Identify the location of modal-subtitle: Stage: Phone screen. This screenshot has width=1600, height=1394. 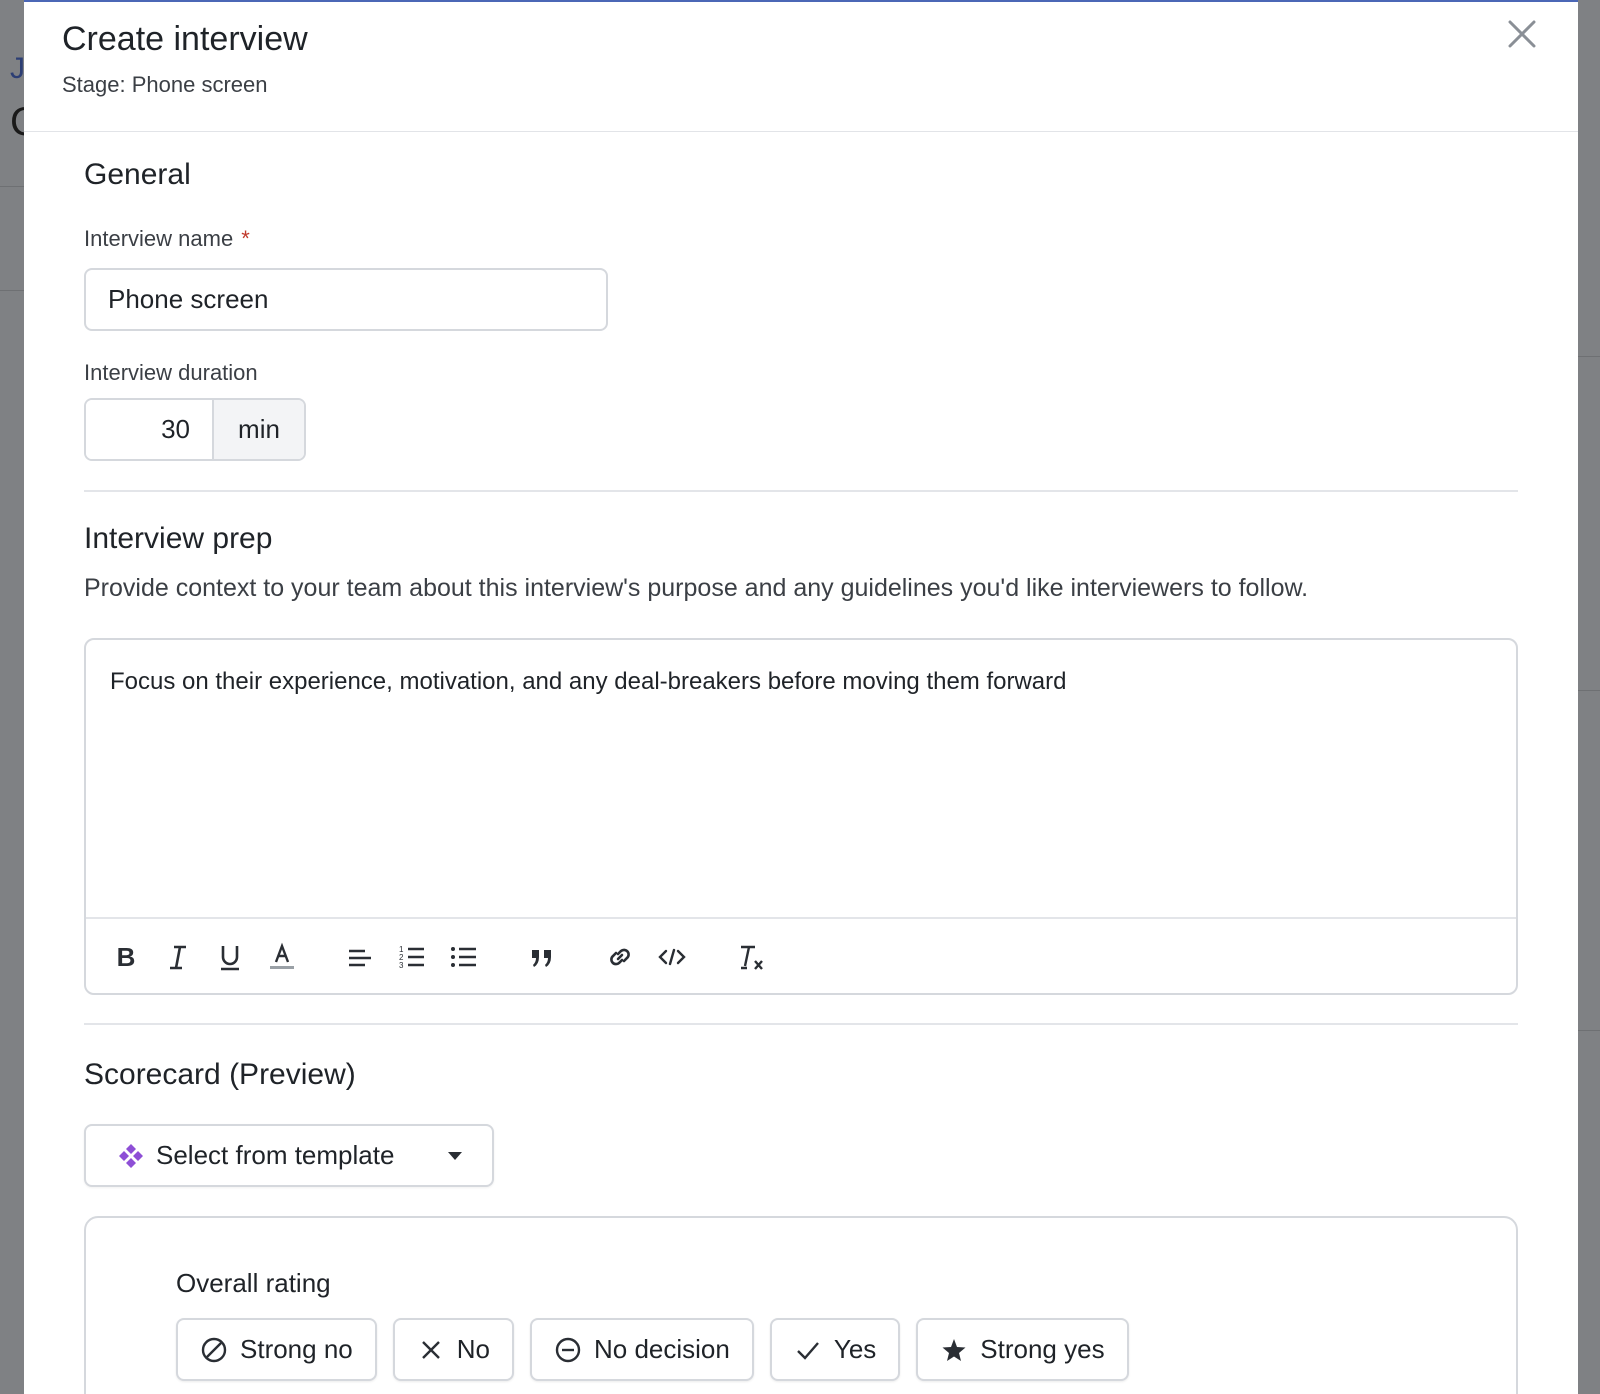
(165, 84).